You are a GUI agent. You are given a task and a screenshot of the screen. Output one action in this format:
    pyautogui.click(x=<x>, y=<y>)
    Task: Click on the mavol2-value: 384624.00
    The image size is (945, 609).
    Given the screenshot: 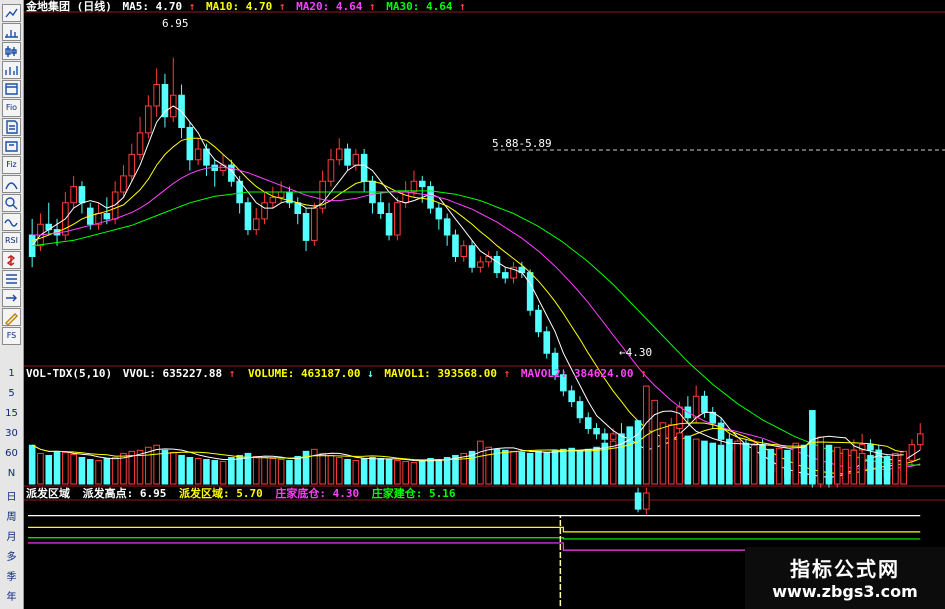 What is the action you would take?
    pyautogui.click(x=604, y=373)
    